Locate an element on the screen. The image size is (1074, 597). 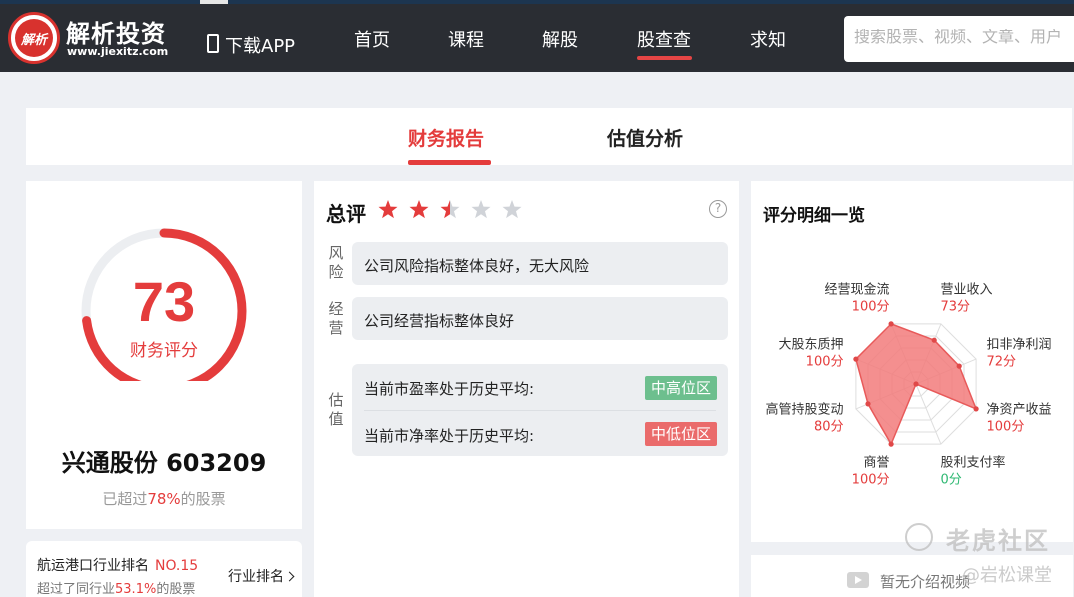
score-value: 73 is located at coordinates (164, 301).